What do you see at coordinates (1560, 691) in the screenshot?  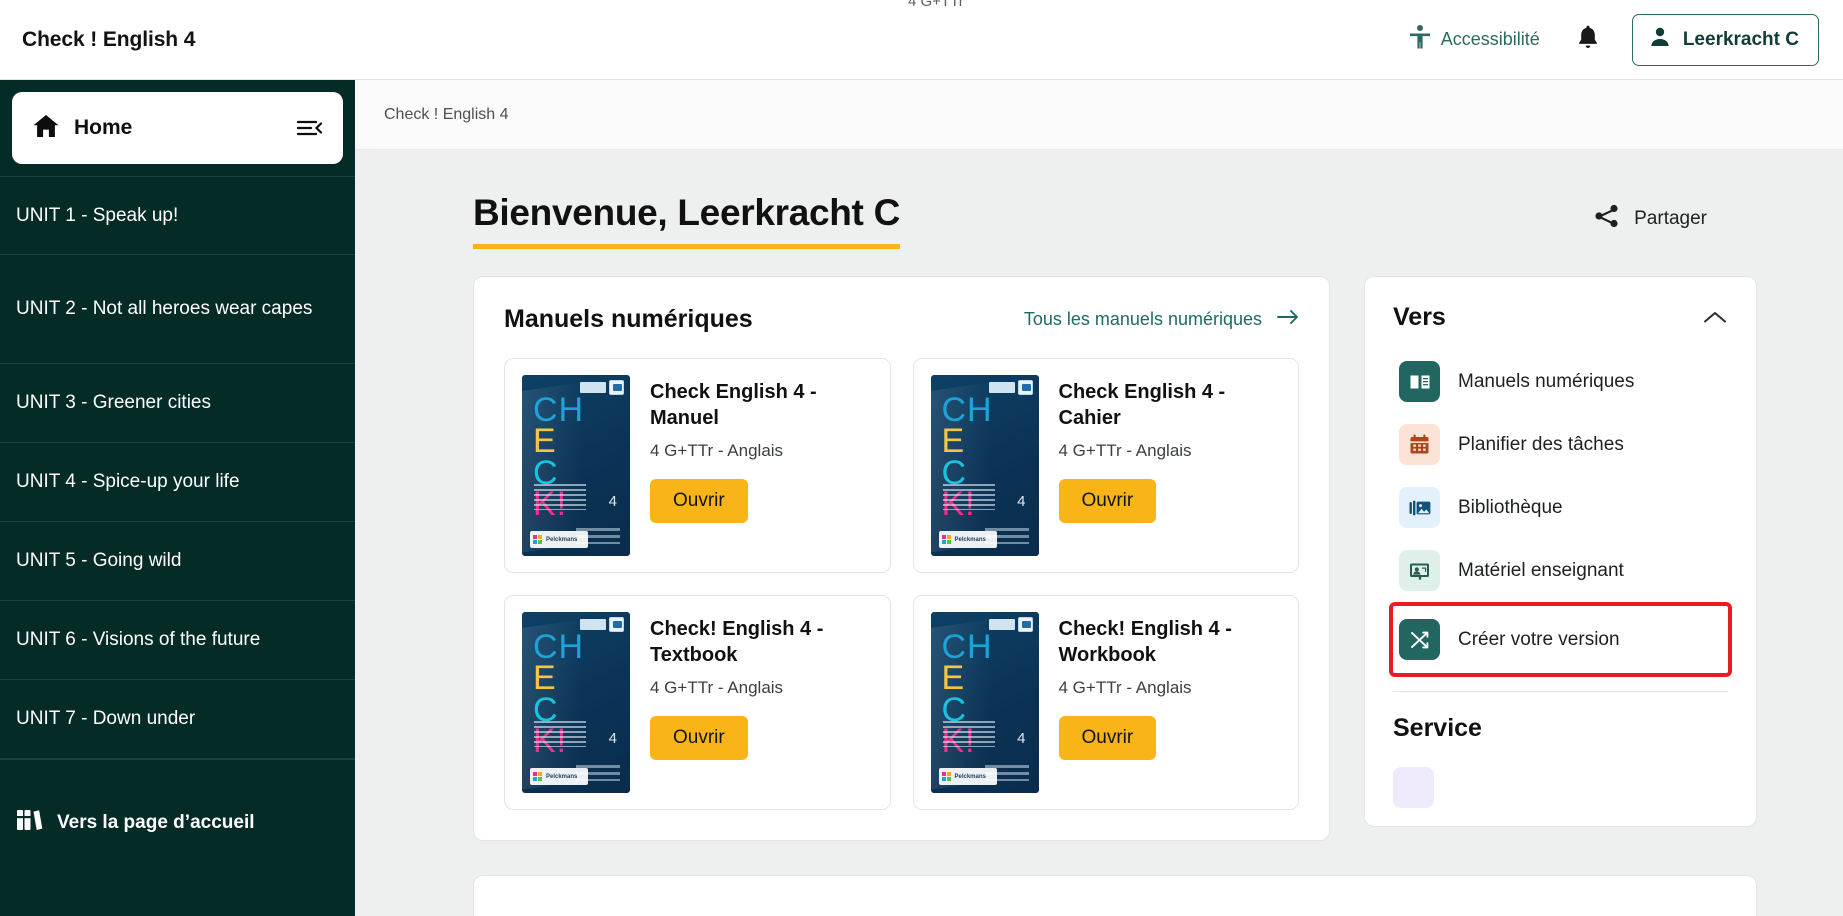 I see `vers-divider` at bounding box center [1560, 691].